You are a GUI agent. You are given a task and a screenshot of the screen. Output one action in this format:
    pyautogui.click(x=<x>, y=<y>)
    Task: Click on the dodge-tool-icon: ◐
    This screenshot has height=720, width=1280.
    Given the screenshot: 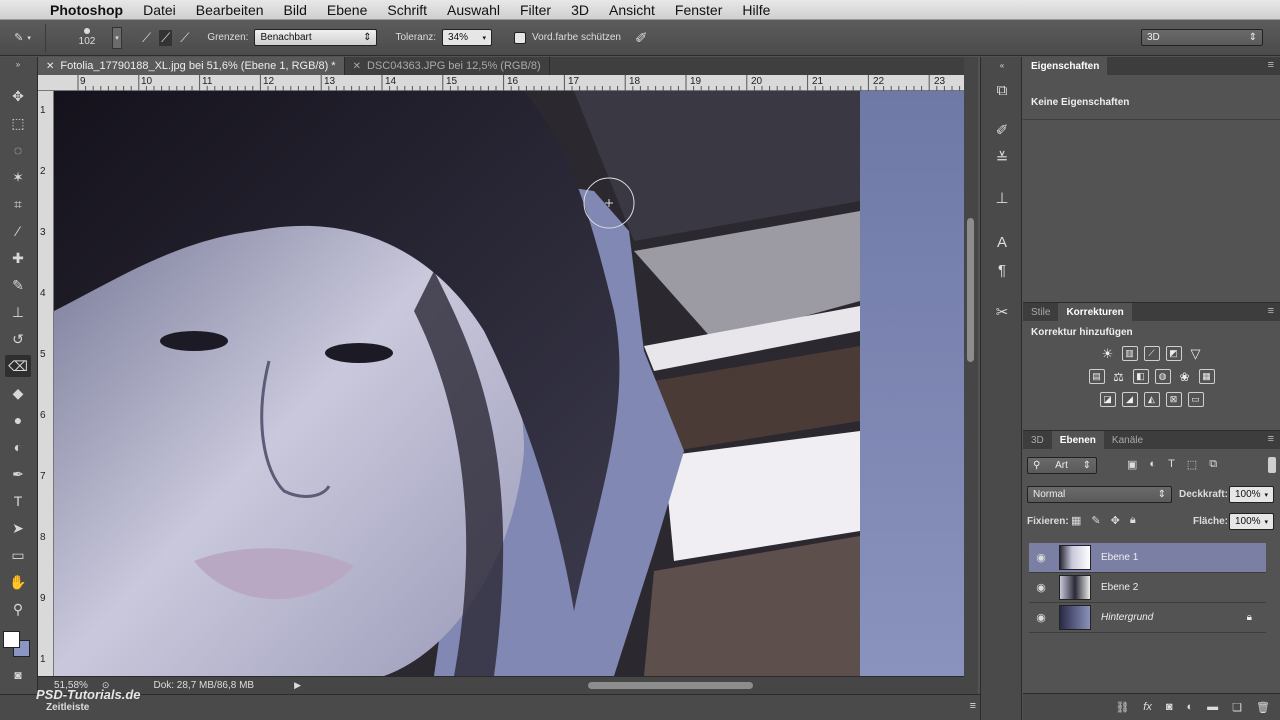 What is the action you would take?
    pyautogui.click(x=18, y=447)
    